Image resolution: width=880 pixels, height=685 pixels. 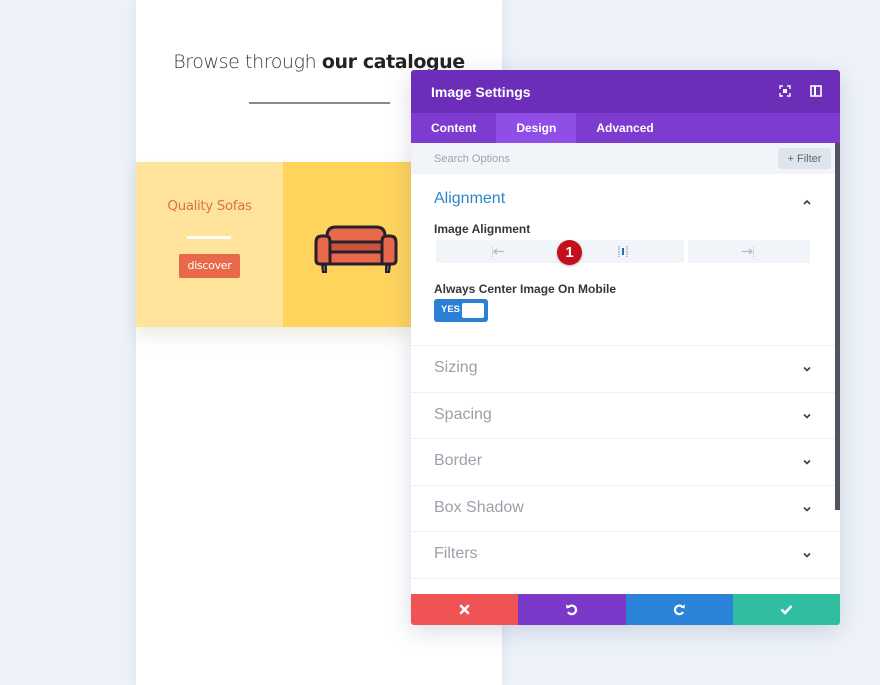 I want to click on section-sizing: Sizing, so click(x=625, y=369).